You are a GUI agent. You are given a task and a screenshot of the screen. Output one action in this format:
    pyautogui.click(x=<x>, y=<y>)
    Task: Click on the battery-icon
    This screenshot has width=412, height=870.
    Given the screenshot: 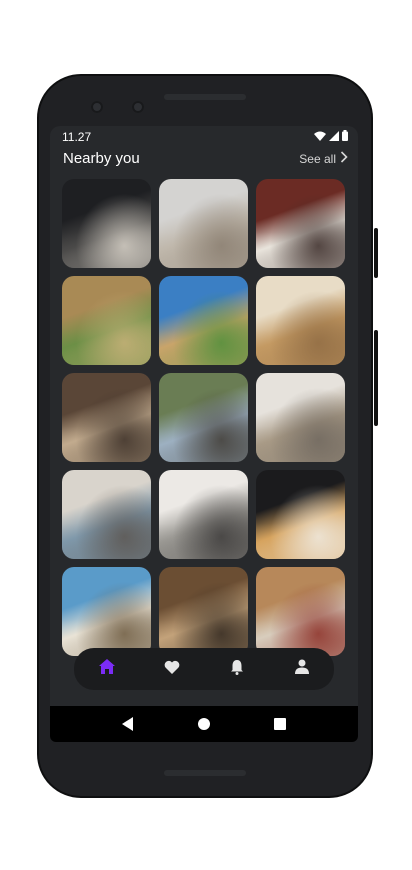 What is the action you would take?
    pyautogui.click(x=345, y=135)
    